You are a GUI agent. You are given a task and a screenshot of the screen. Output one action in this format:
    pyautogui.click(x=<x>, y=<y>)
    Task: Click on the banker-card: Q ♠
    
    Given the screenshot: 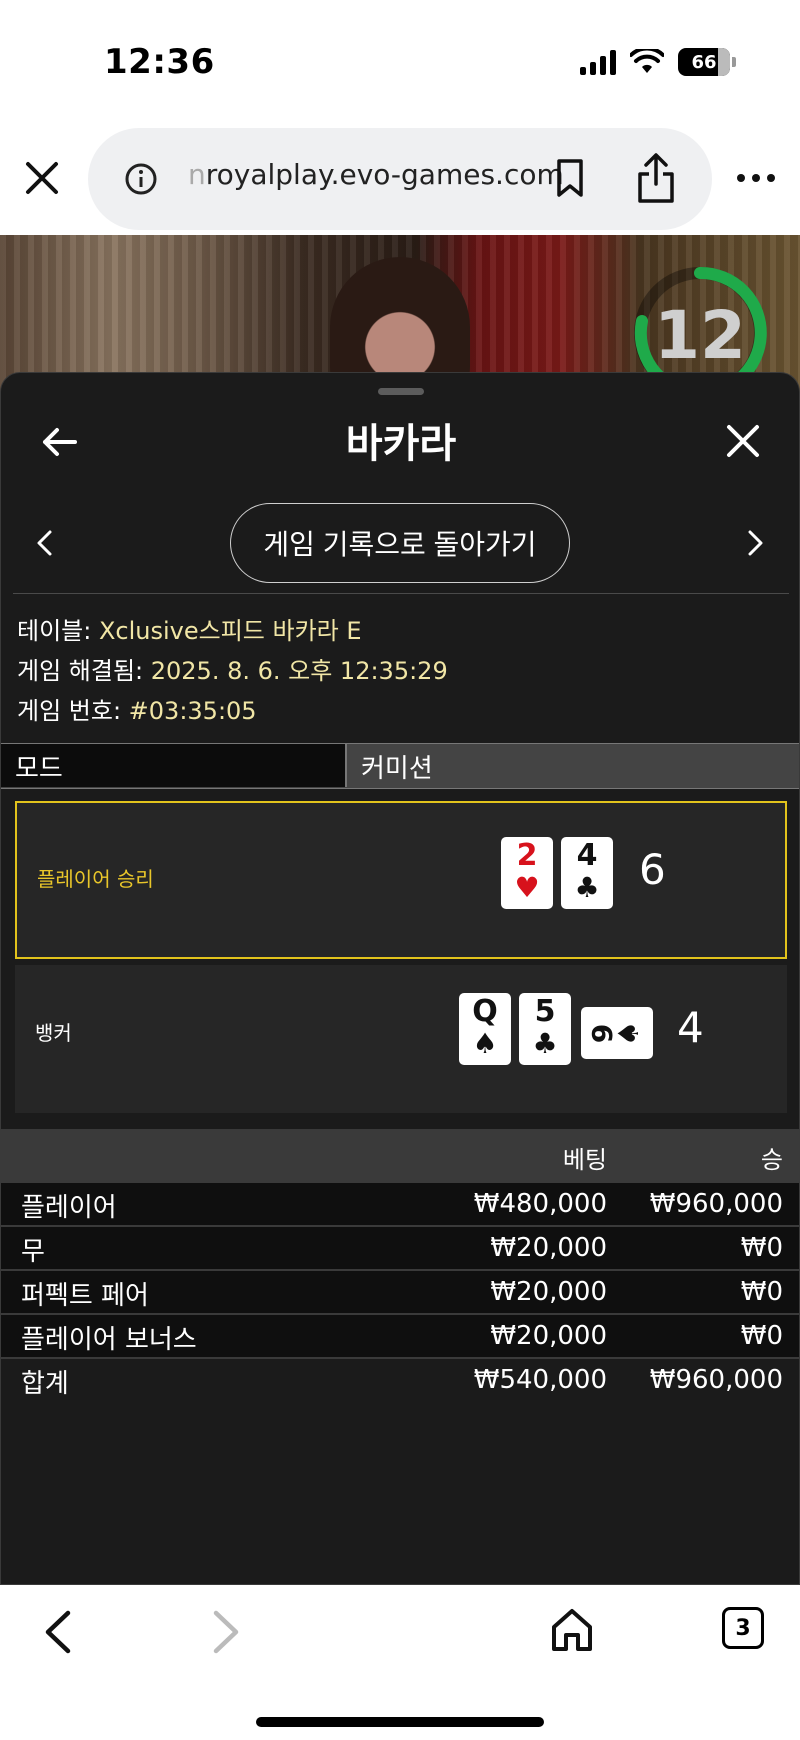 What is the action you would take?
    pyautogui.click(x=485, y=1029)
    